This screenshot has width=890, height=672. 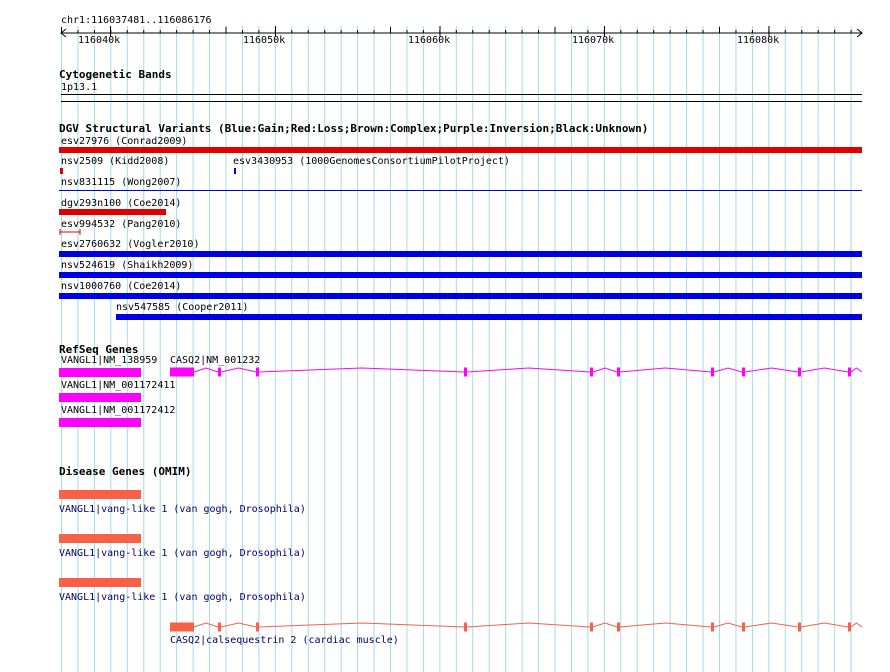 I want to click on refseq-gene-vangl1-c, so click(x=100, y=422).